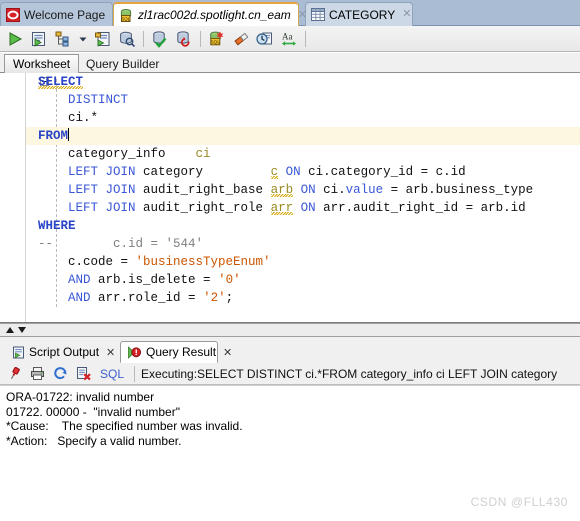 The height and width of the screenshot is (521, 580). I want to click on output-tab-label: Query Result, so click(181, 352).